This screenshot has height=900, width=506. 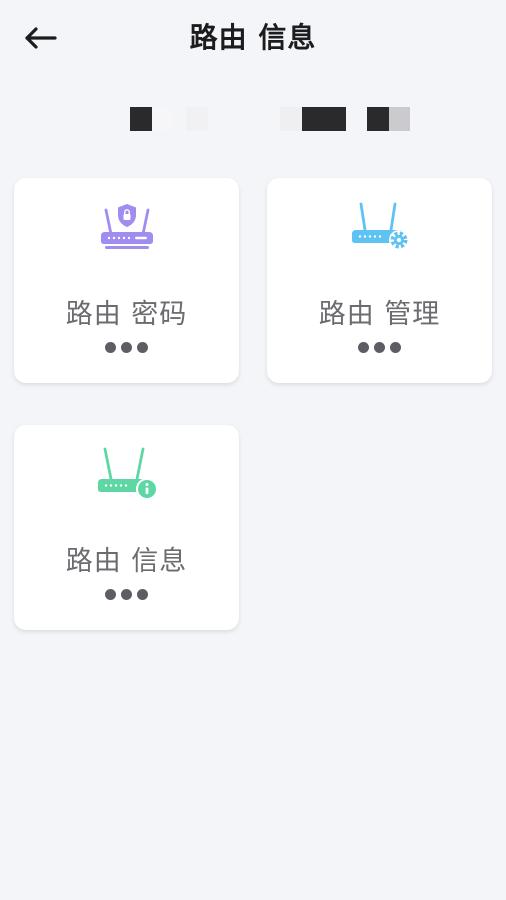 What do you see at coordinates (380, 226) in the screenshot?
I see `router-gear-icon` at bounding box center [380, 226].